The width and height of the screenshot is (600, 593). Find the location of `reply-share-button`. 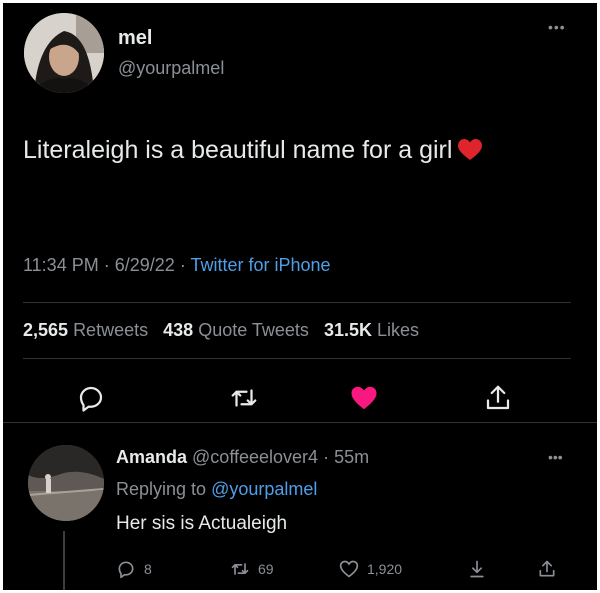

reply-share-button is located at coordinates (547, 569).